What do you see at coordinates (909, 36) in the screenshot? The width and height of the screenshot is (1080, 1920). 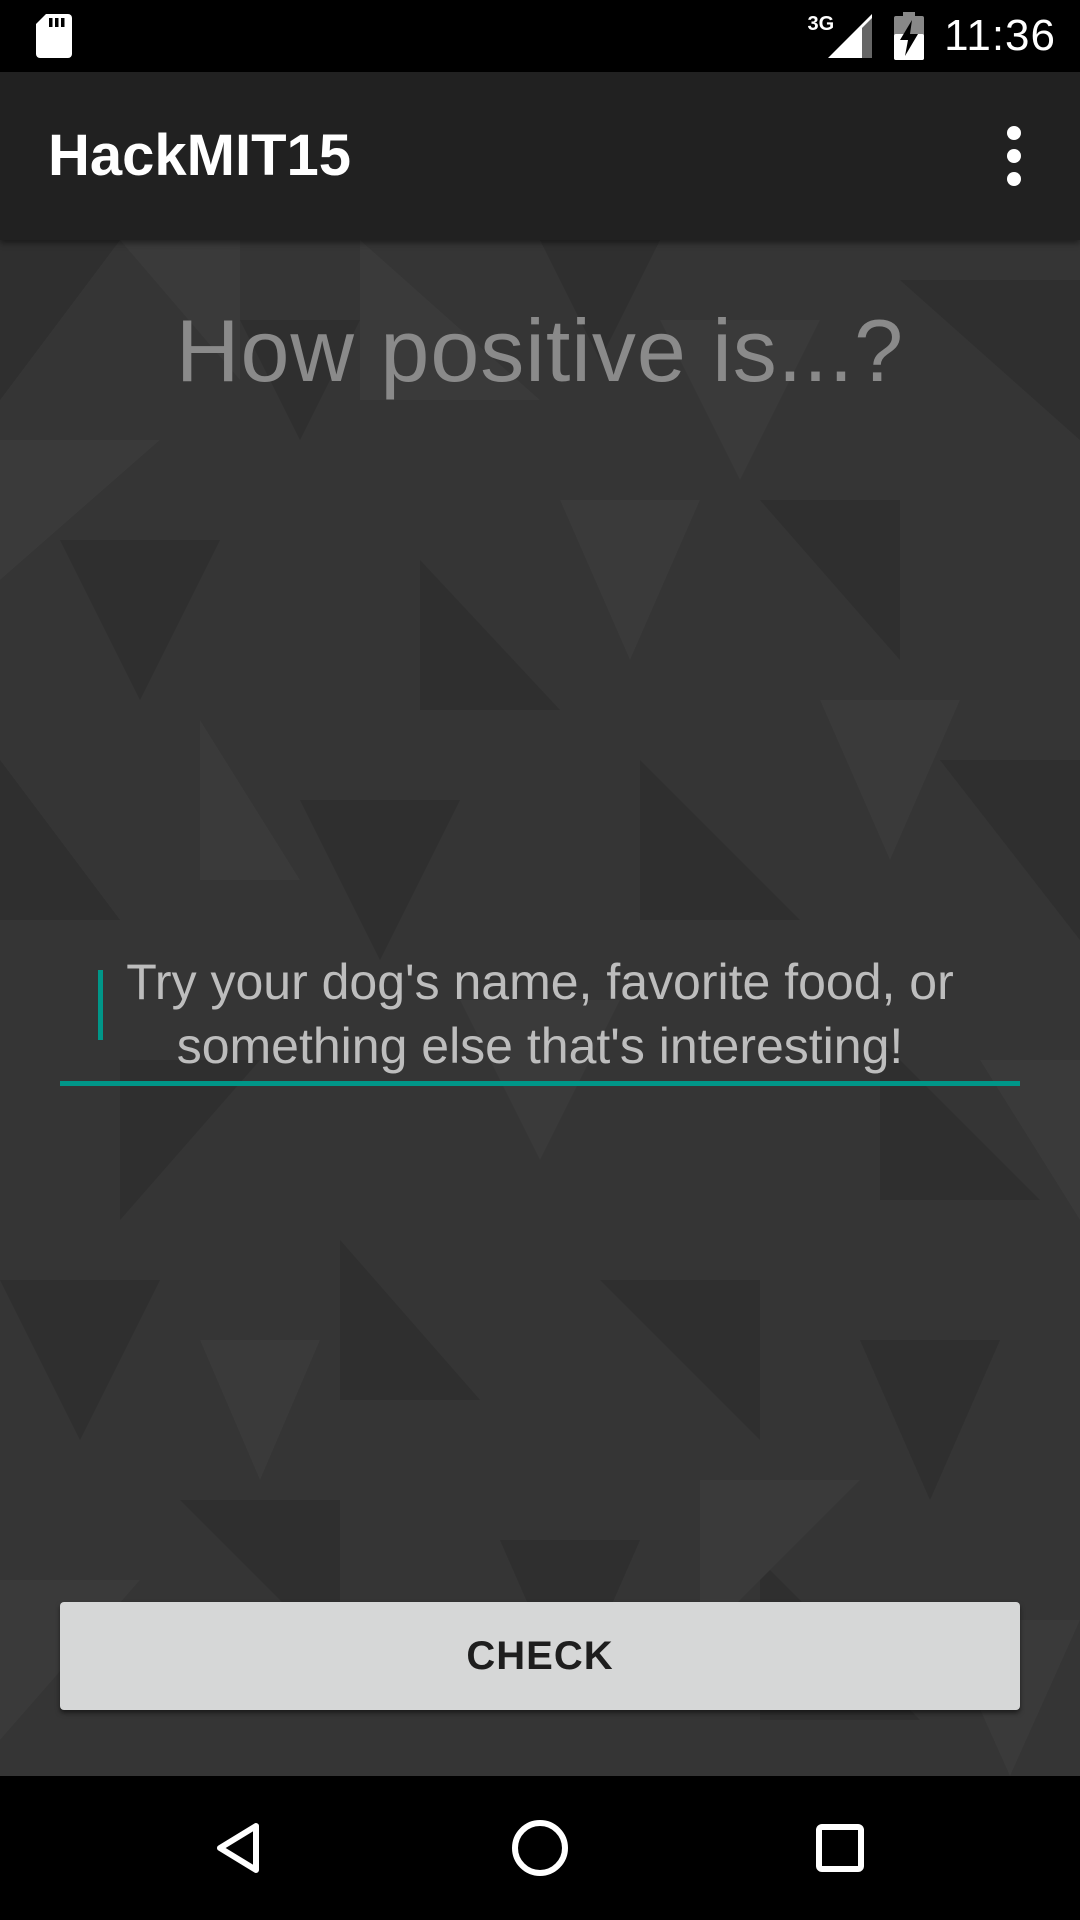 I see `battery-charging-icon` at bounding box center [909, 36].